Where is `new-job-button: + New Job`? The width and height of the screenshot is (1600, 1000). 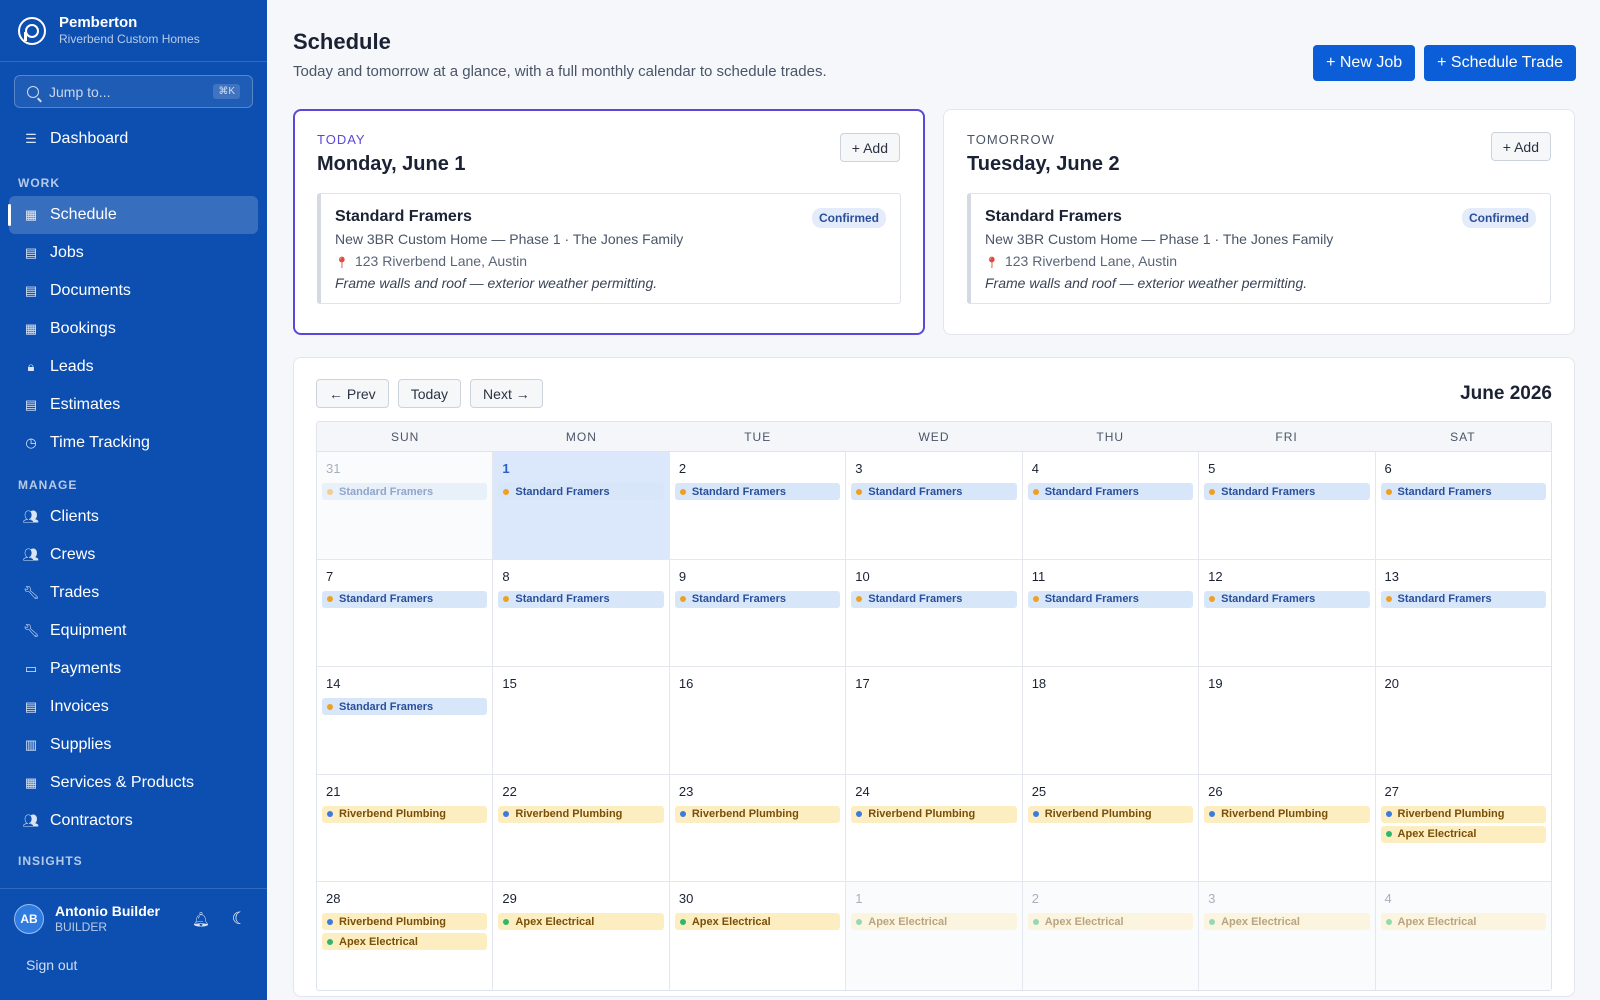 new-job-button: + New Job is located at coordinates (1364, 63).